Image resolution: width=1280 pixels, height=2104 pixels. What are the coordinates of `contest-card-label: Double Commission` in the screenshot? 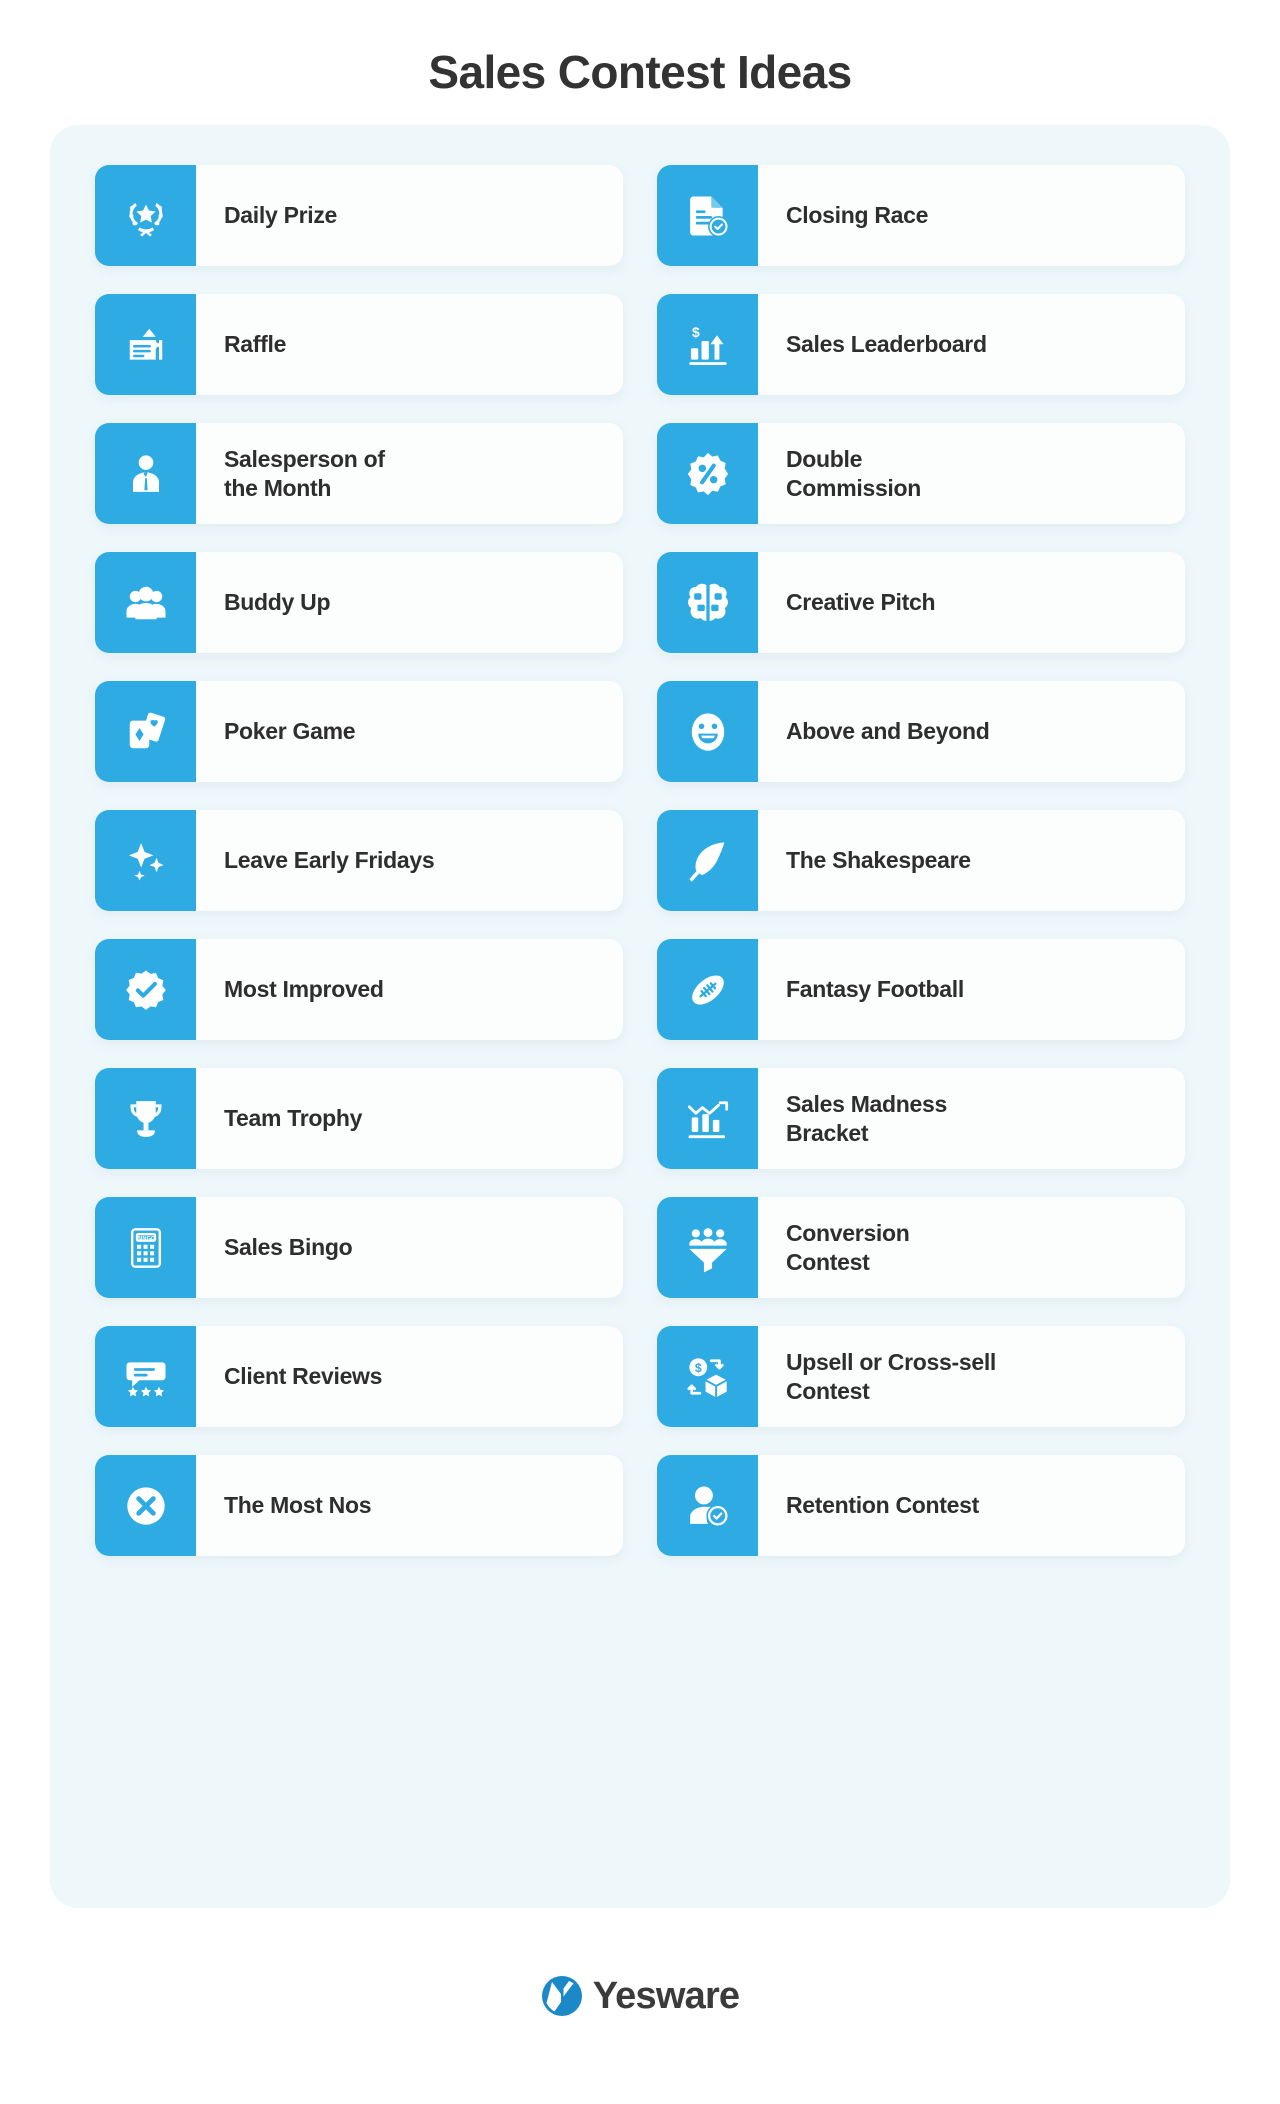 It's located at (854, 473).